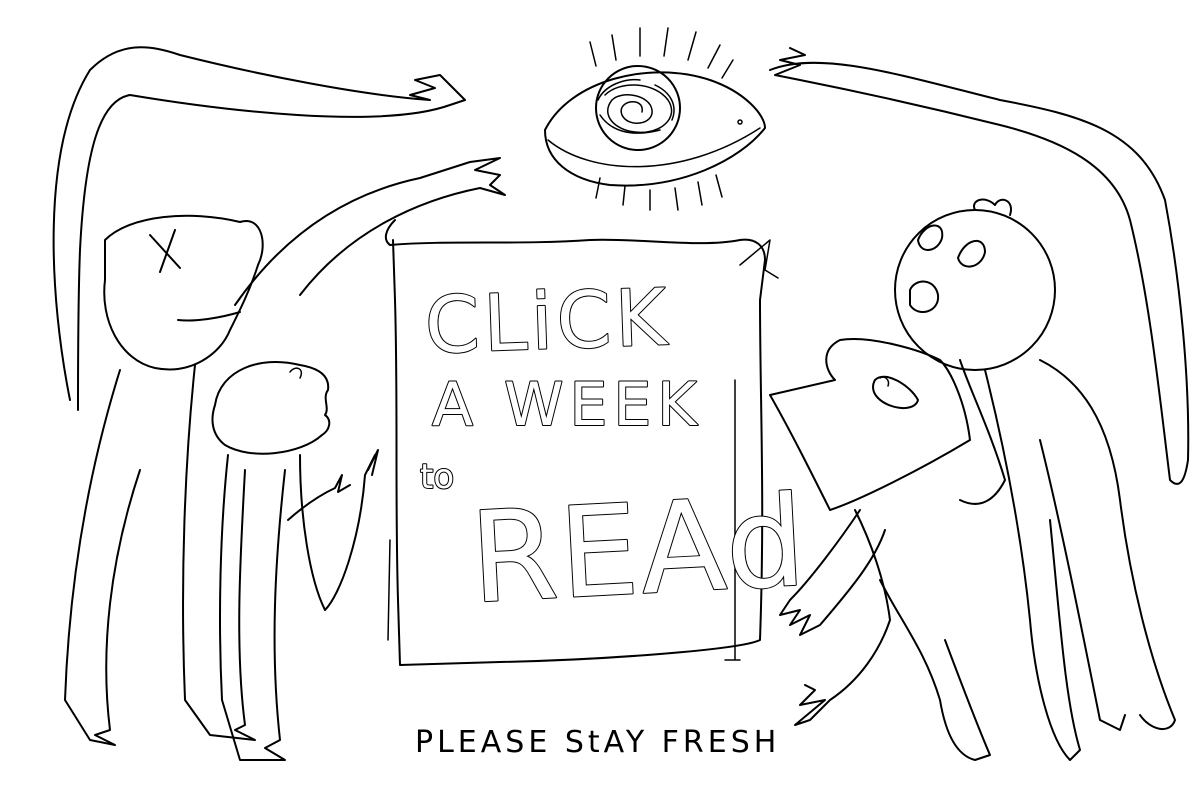 This screenshot has height=800, width=1200. Describe the element at coordinates (655, 119) in the screenshot. I see `floating-eye` at that location.